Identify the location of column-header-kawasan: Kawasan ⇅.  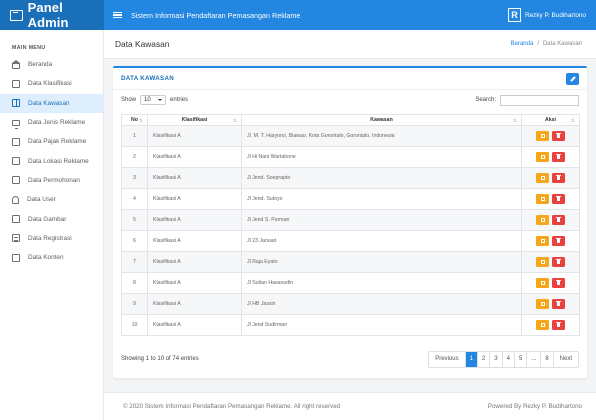
(381, 120).